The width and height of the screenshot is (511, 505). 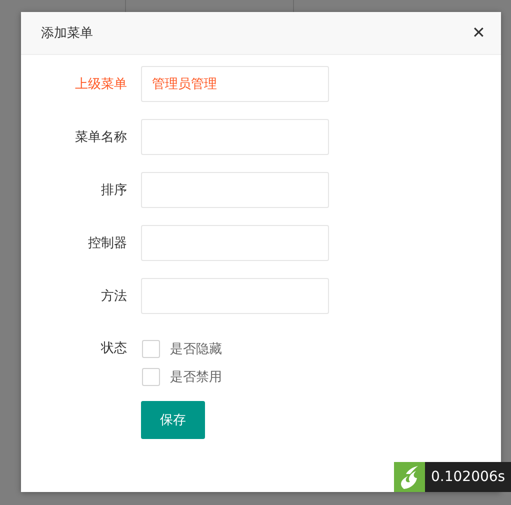 I want to click on close-button: ✕, so click(x=478, y=33).